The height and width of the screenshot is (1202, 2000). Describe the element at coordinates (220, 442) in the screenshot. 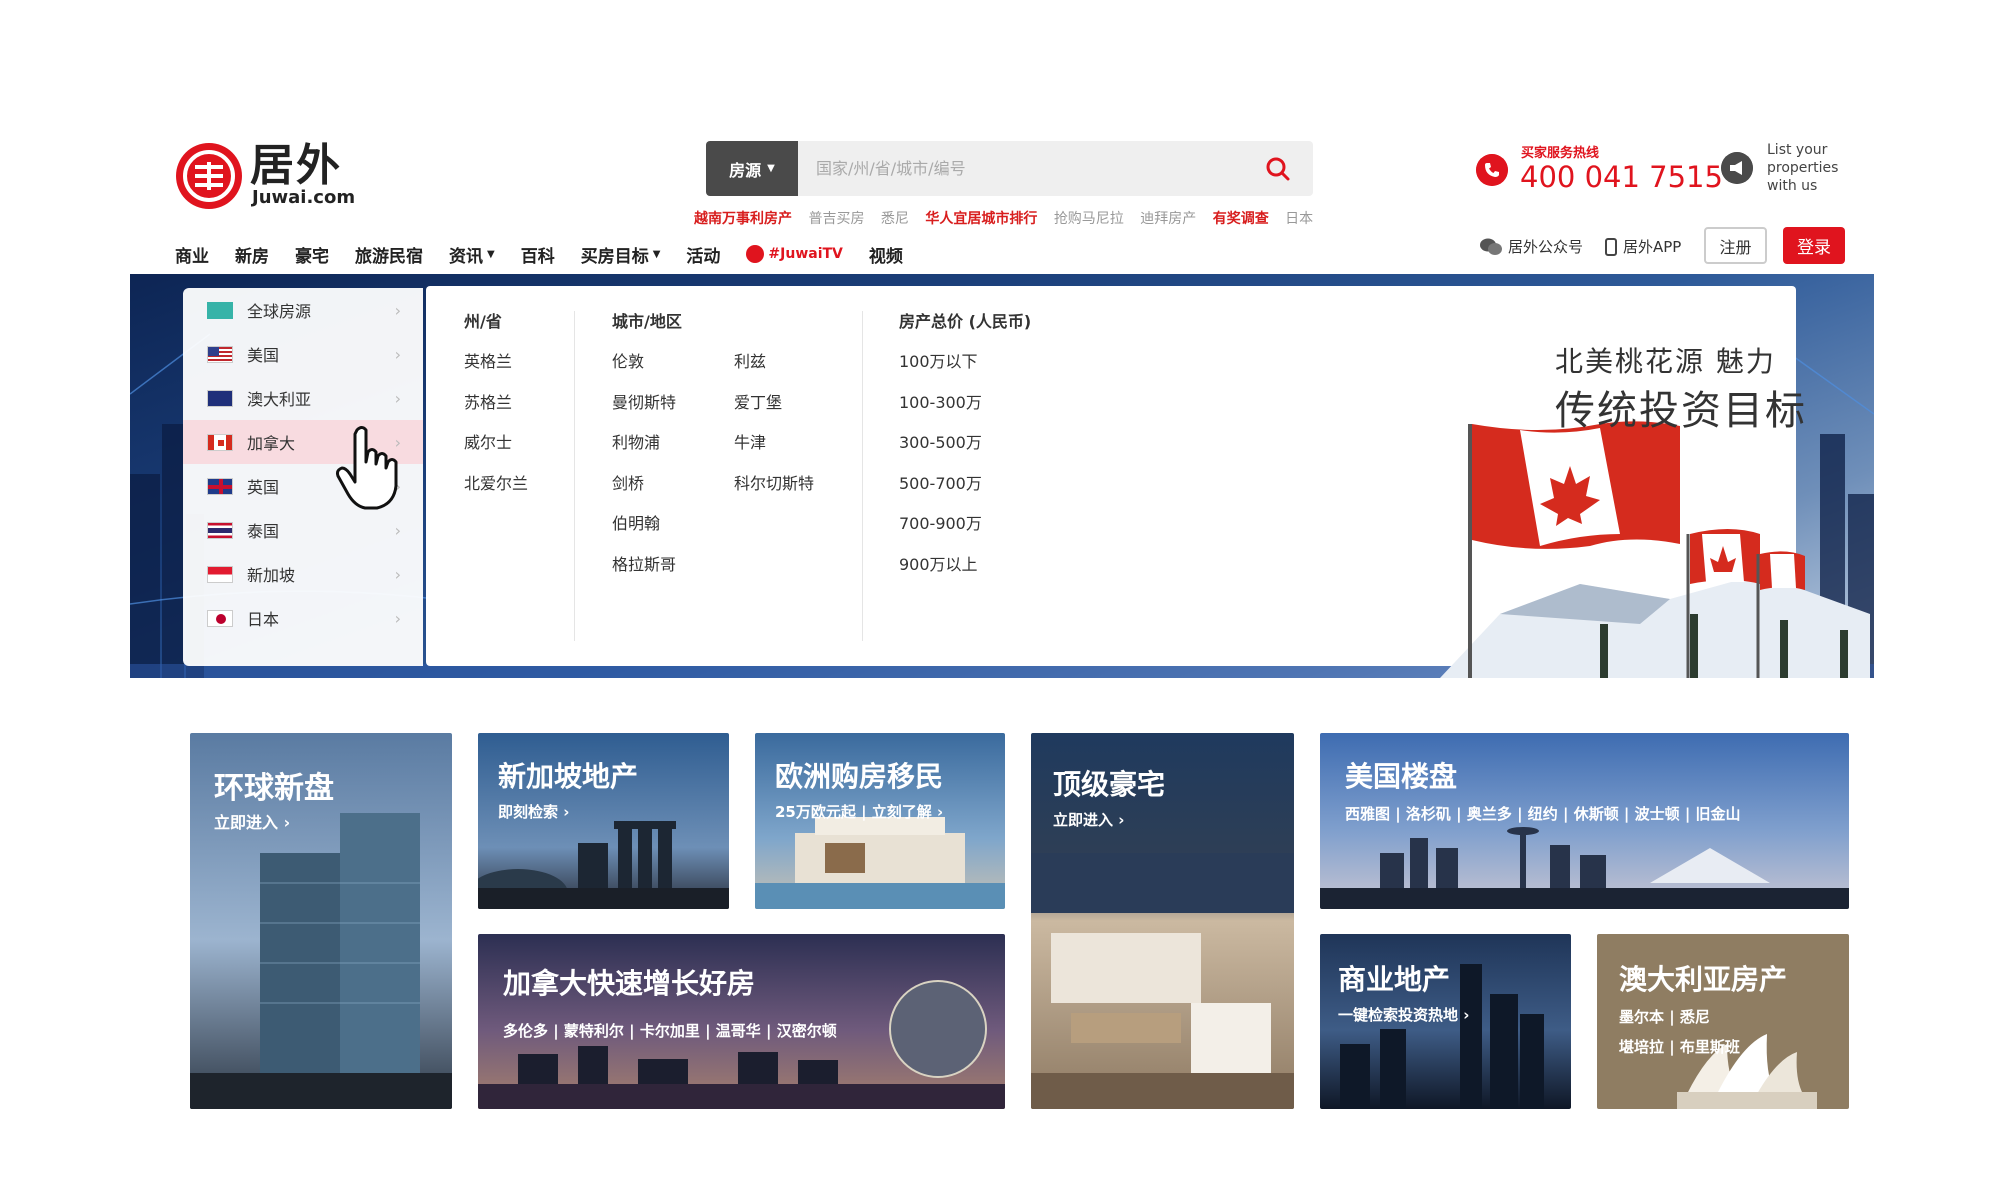

I see `canada-flag-icon` at that location.